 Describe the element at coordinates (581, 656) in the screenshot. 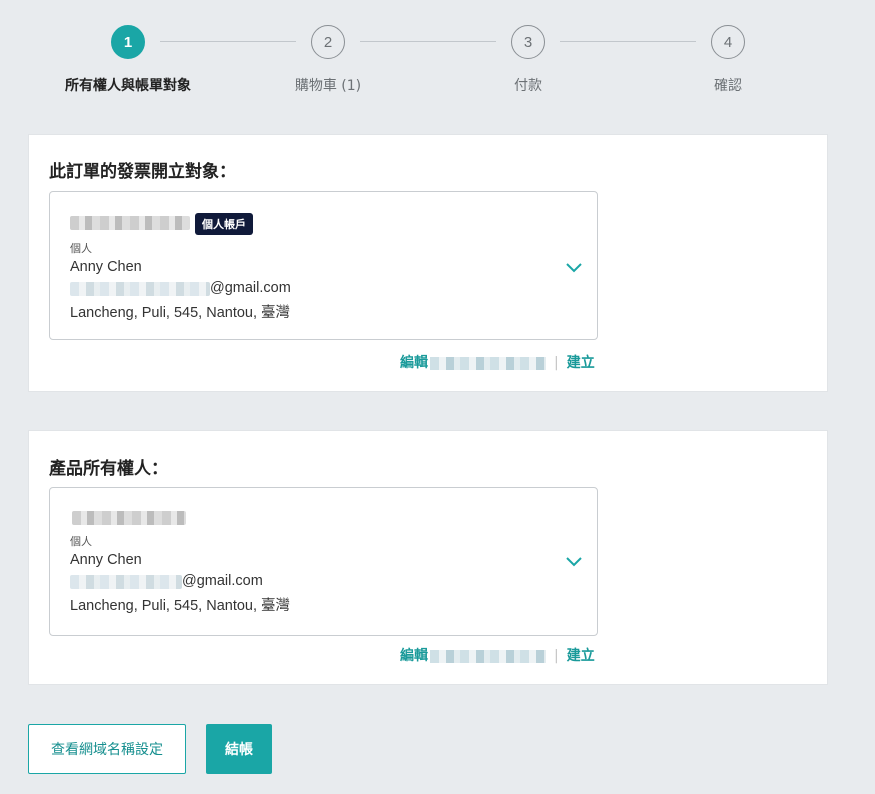

I see `create-owner-link: 建立` at that location.